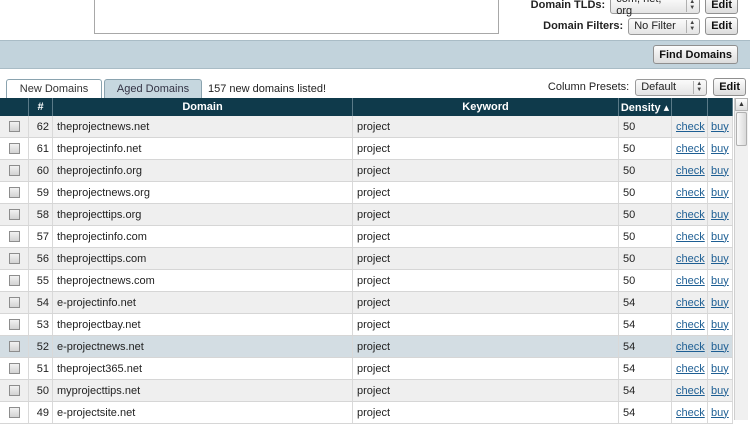 The width and height of the screenshot is (750, 424). I want to click on row-density: 50, so click(645, 170).